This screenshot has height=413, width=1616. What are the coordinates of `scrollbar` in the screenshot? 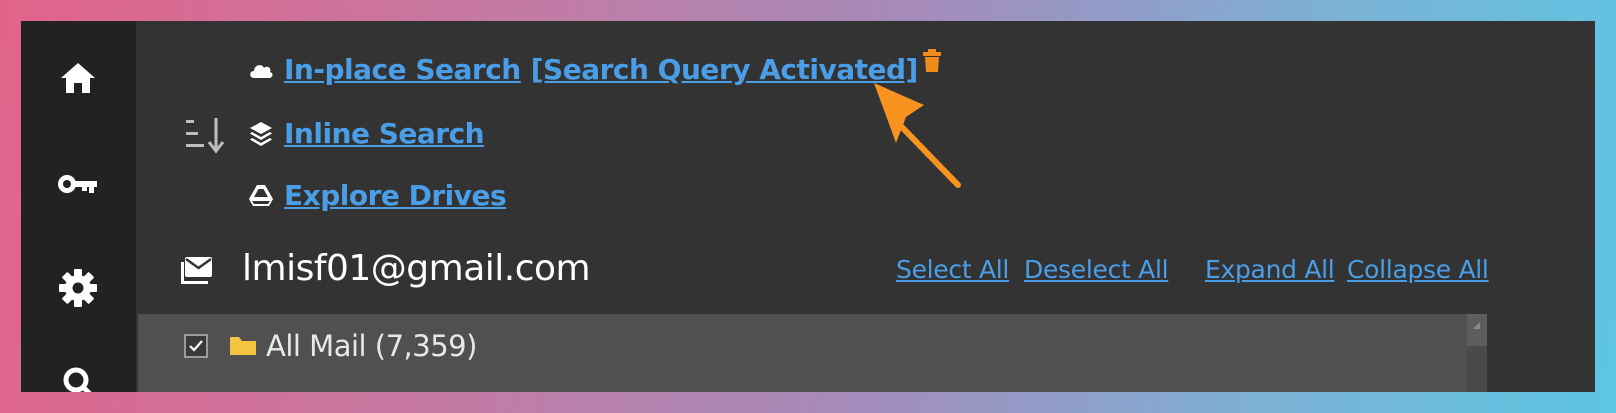 It's located at (1477, 353).